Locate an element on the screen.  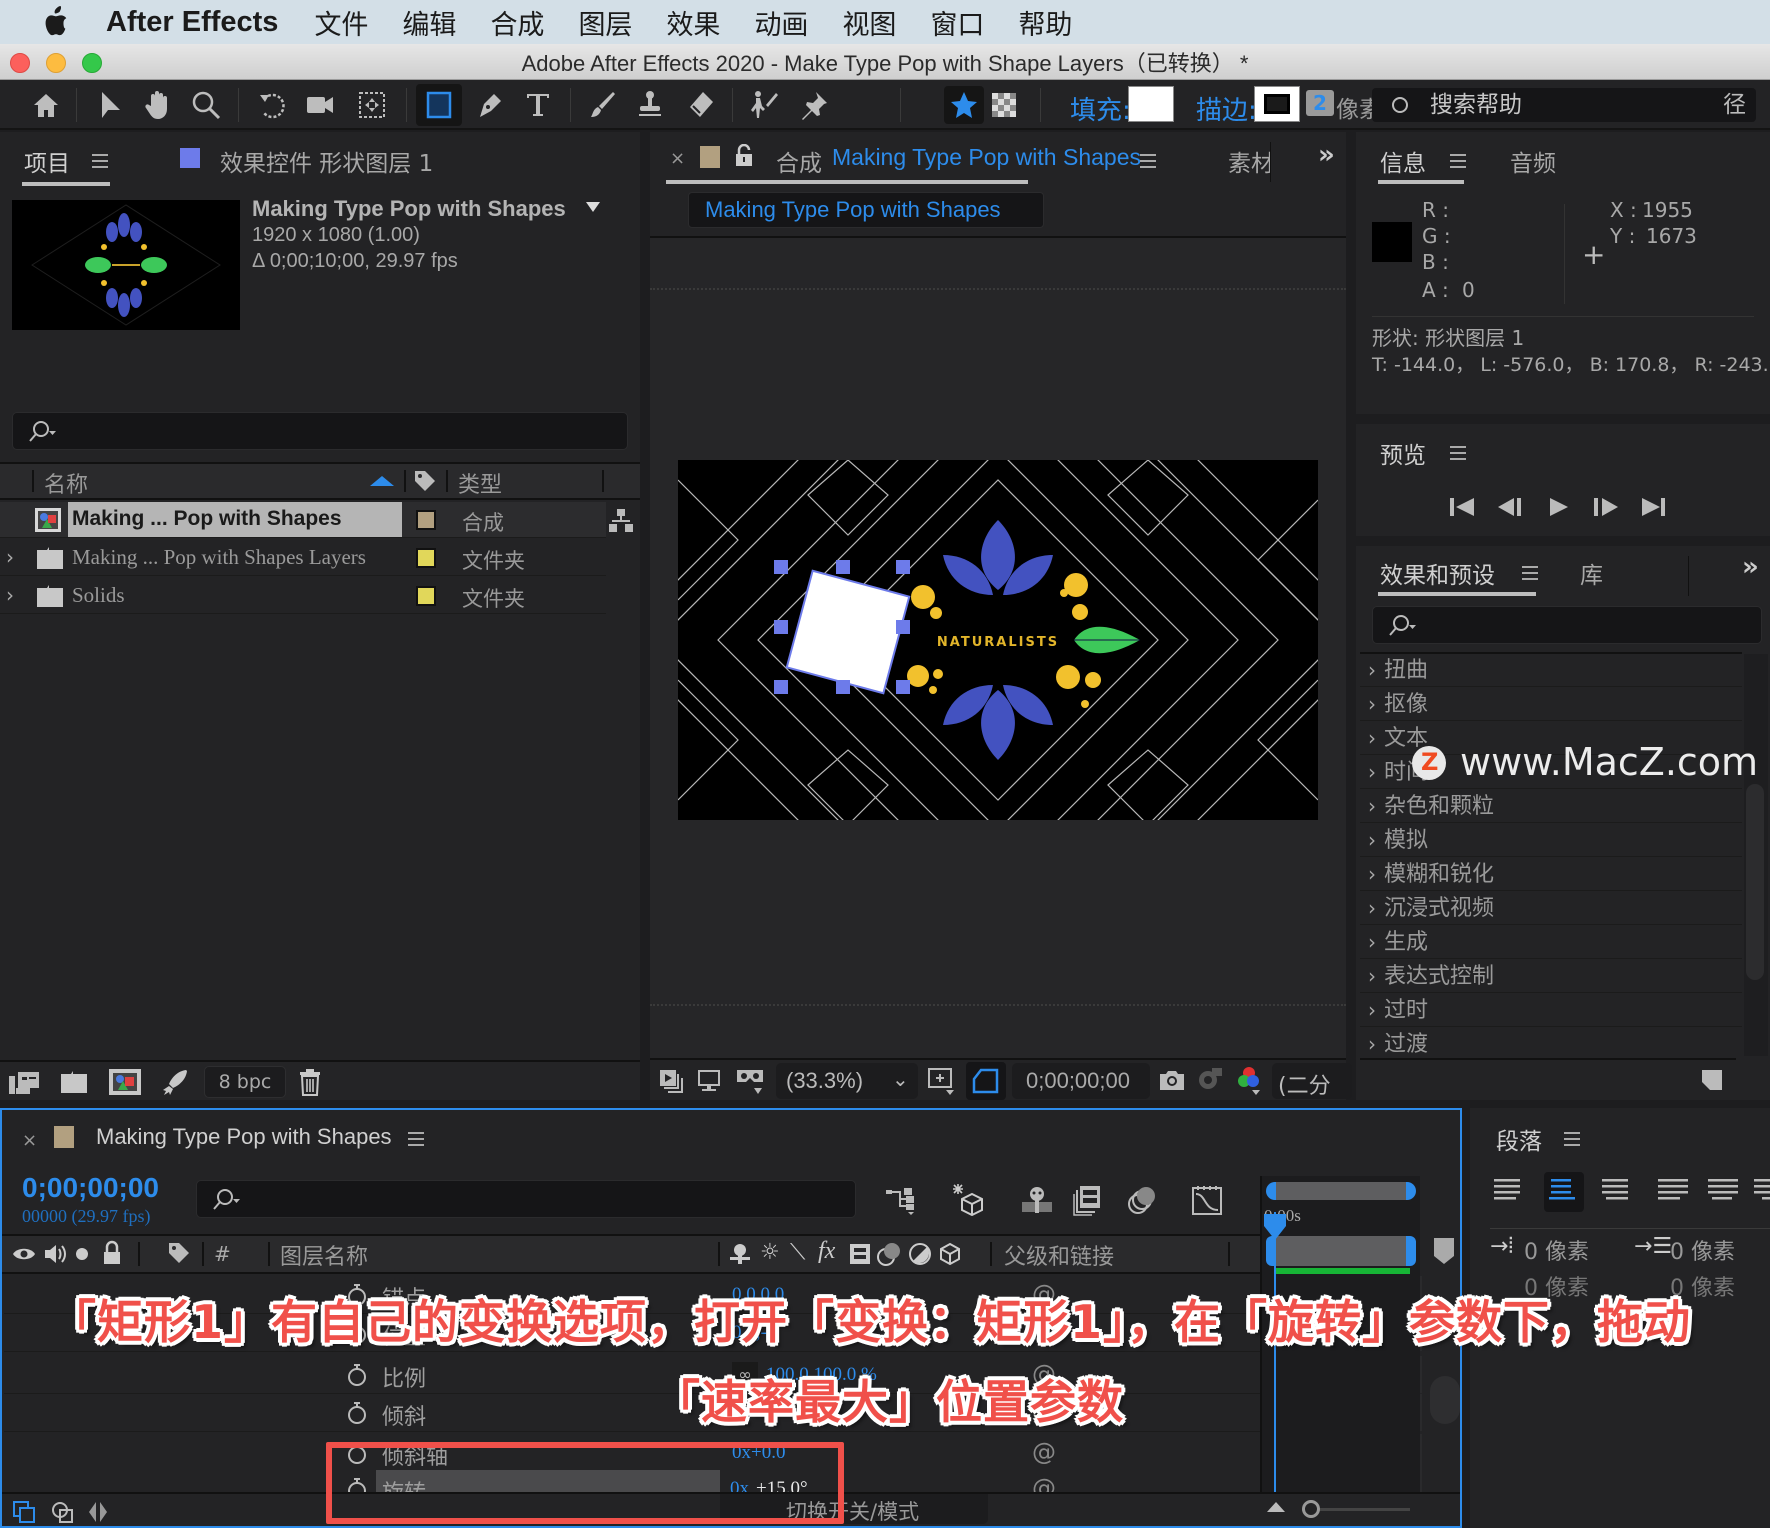
next-frame-icon is located at coordinates (1606, 507).